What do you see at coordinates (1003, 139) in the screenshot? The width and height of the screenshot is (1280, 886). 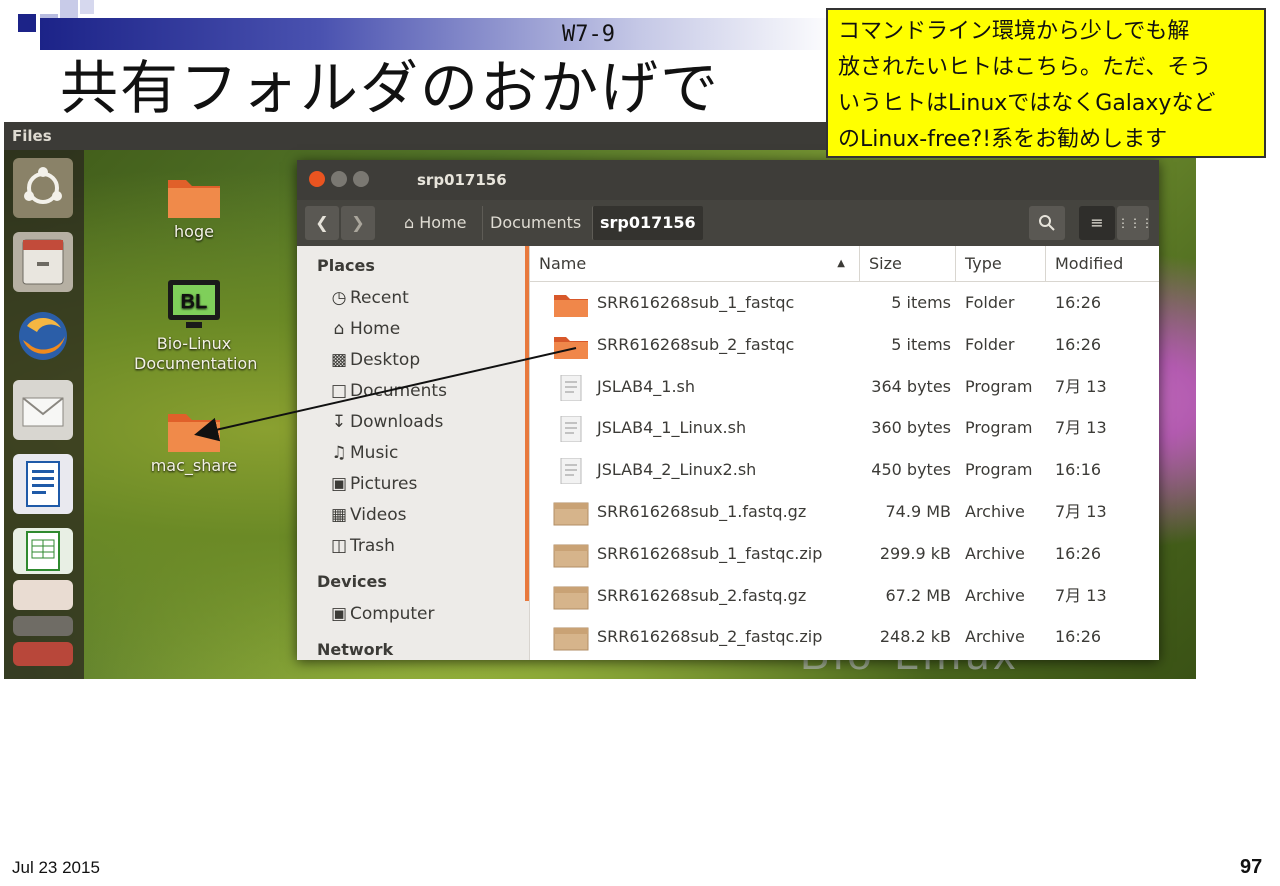 I see `callout-line: のLinux-free?!系をお勧めします` at bounding box center [1003, 139].